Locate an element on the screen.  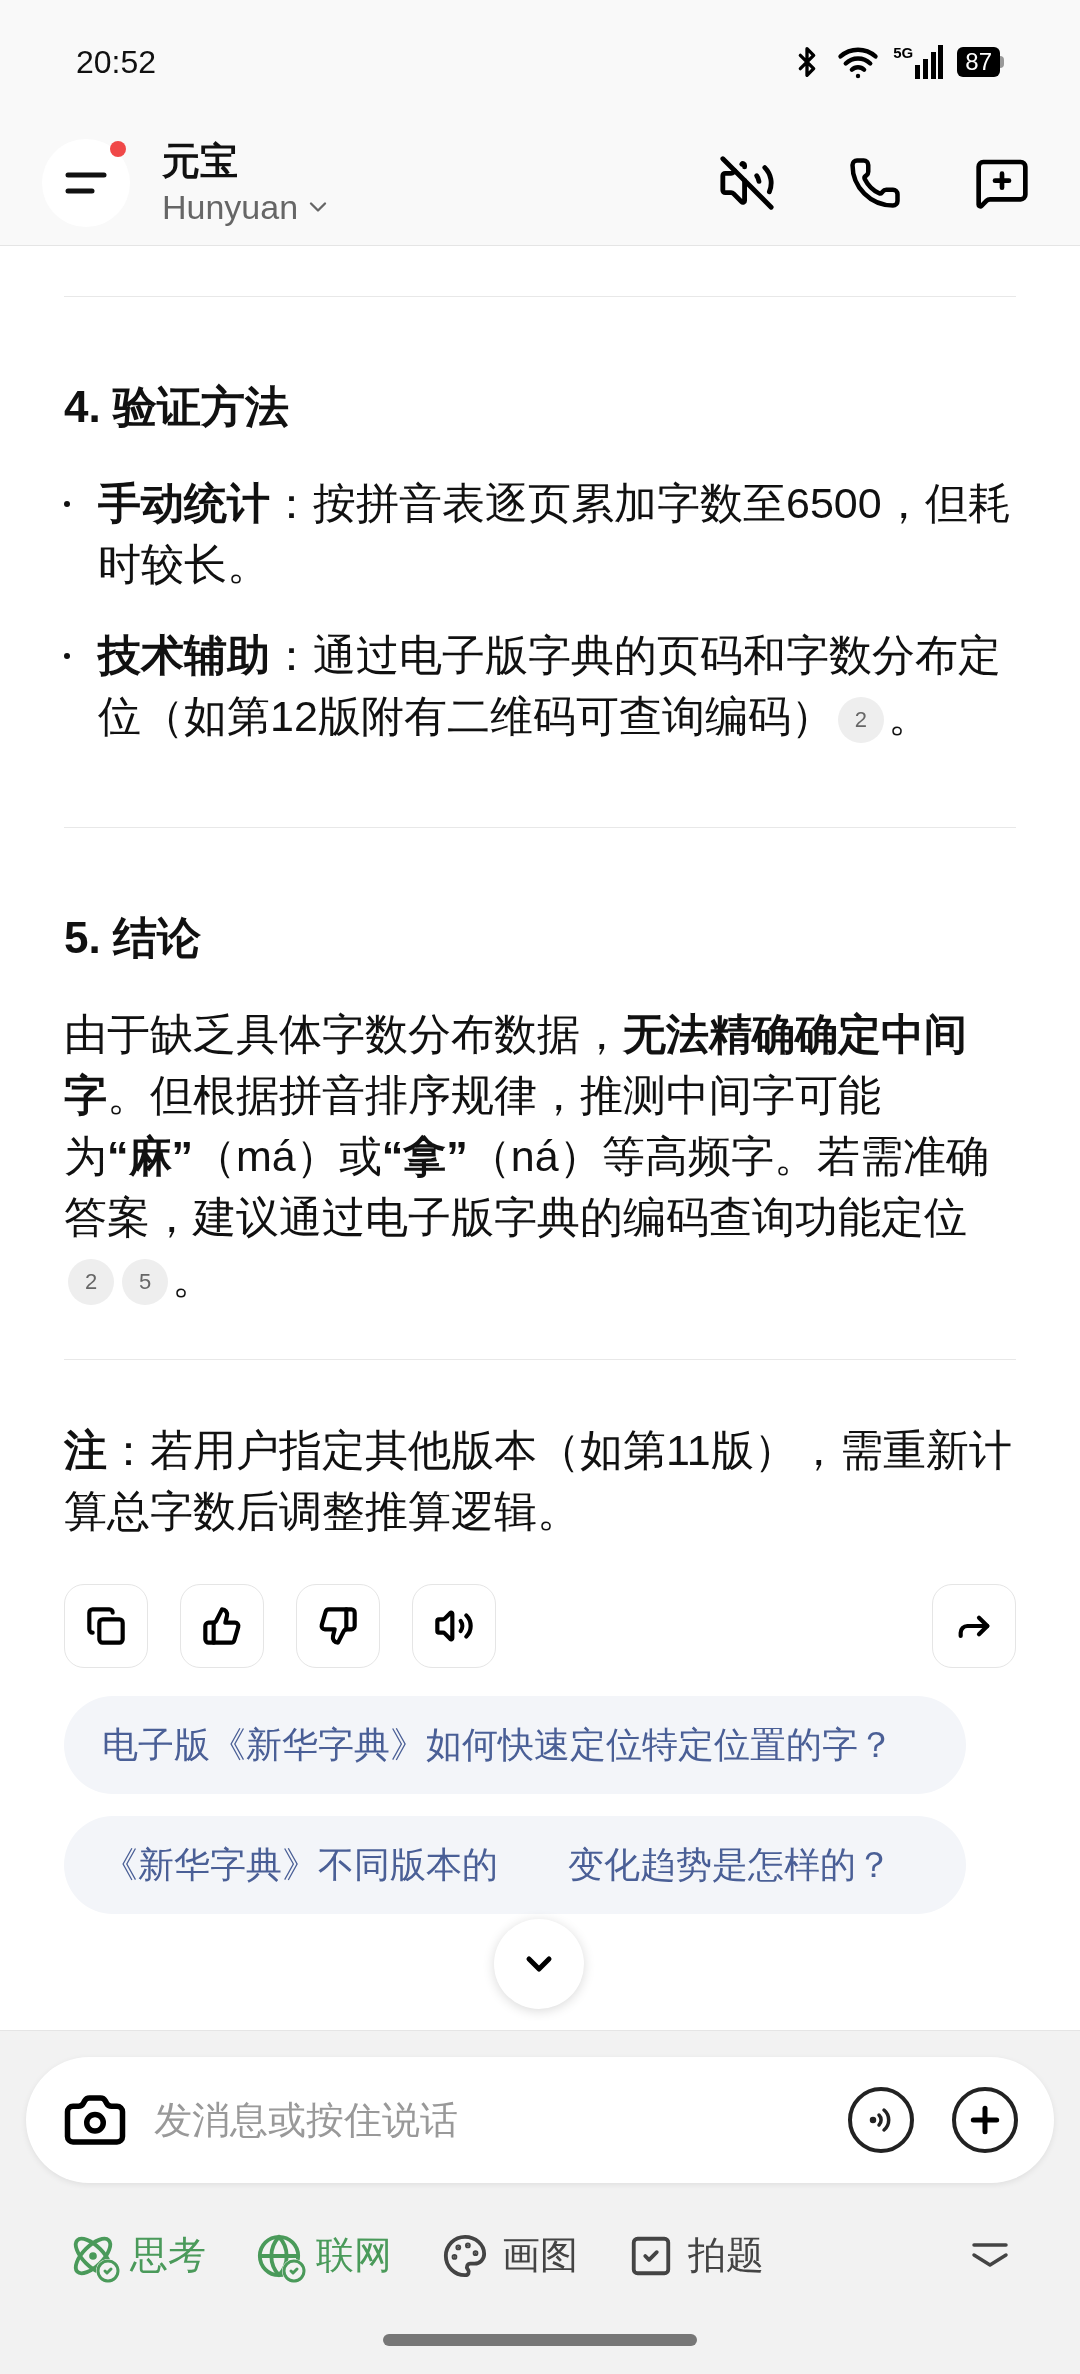
suggestion-chip: 电子版《新华字典》如何快速定位特定位置的字？ is located at coordinates (515, 1745).